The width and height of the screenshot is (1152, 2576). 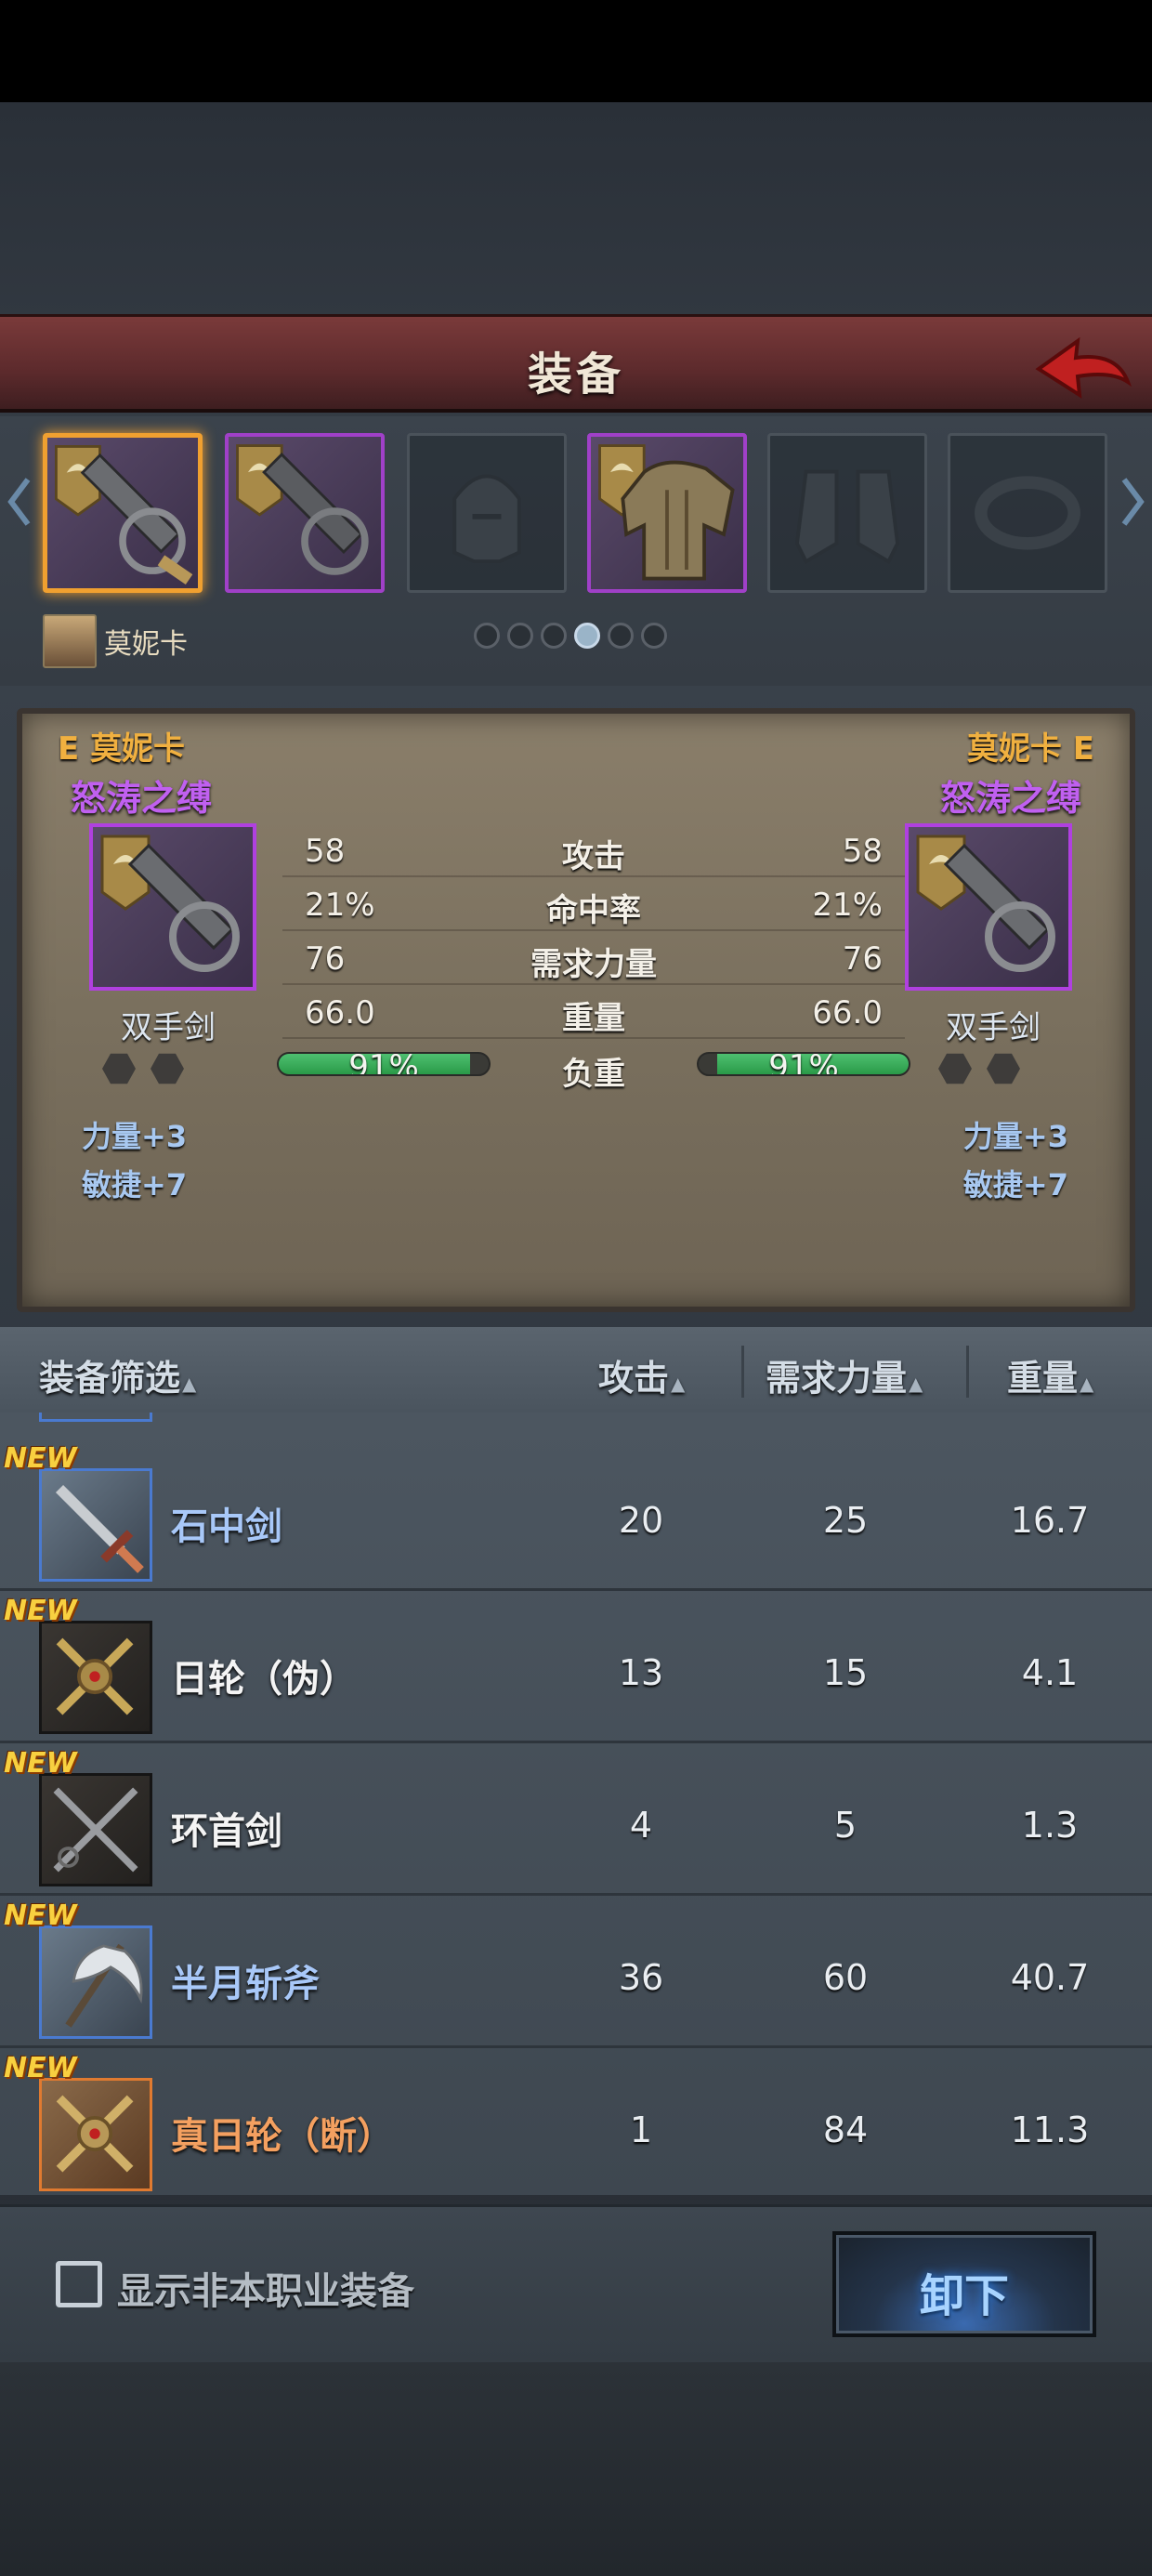 What do you see at coordinates (593, 1012) in the screenshot?
I see `stat-row-weight: 66.0 重量 66.0` at bounding box center [593, 1012].